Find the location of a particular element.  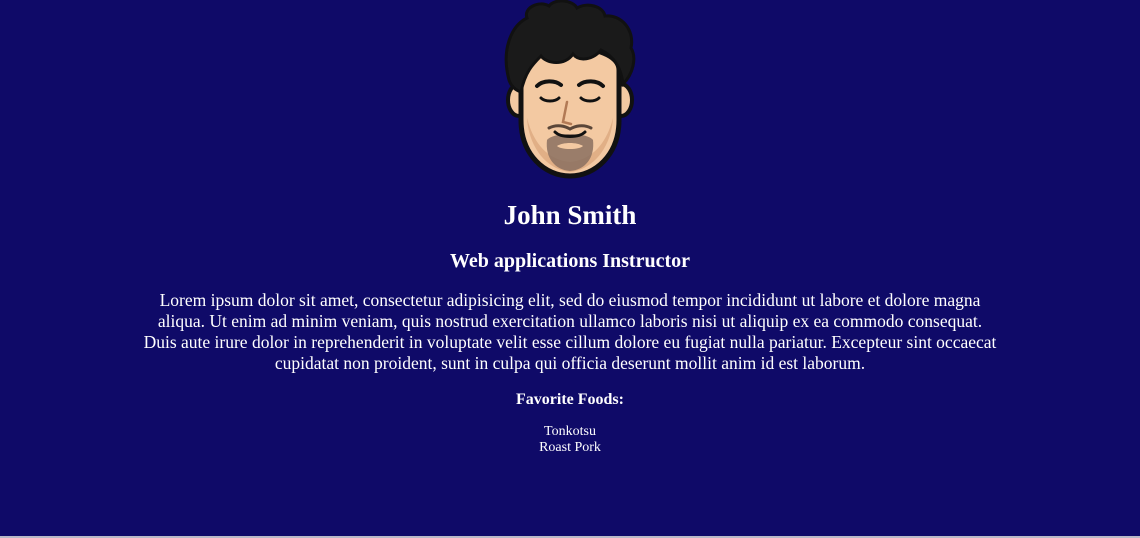

food-item: Tonkotsu is located at coordinates (570, 431).